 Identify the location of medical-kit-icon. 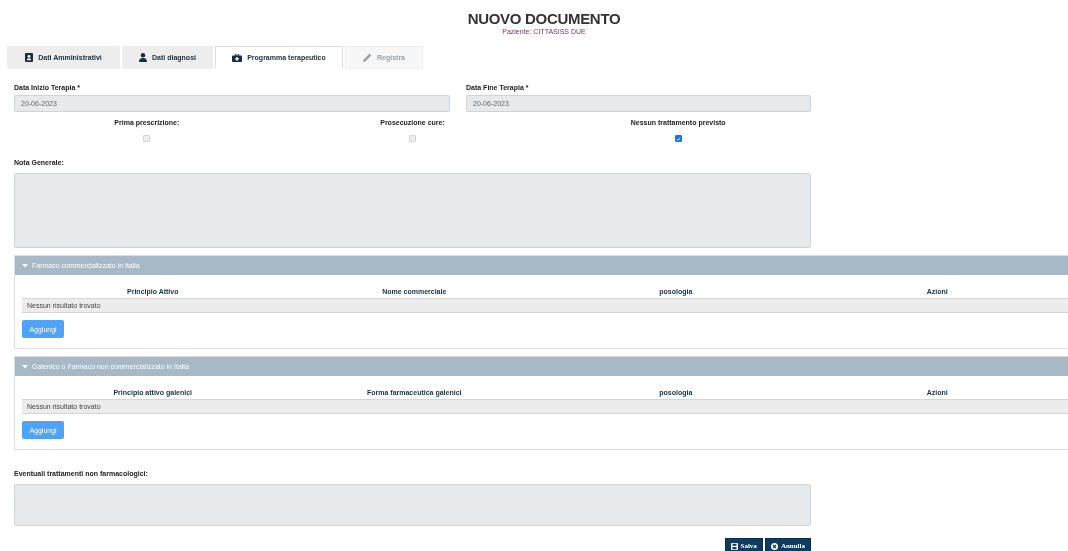
(237, 57).